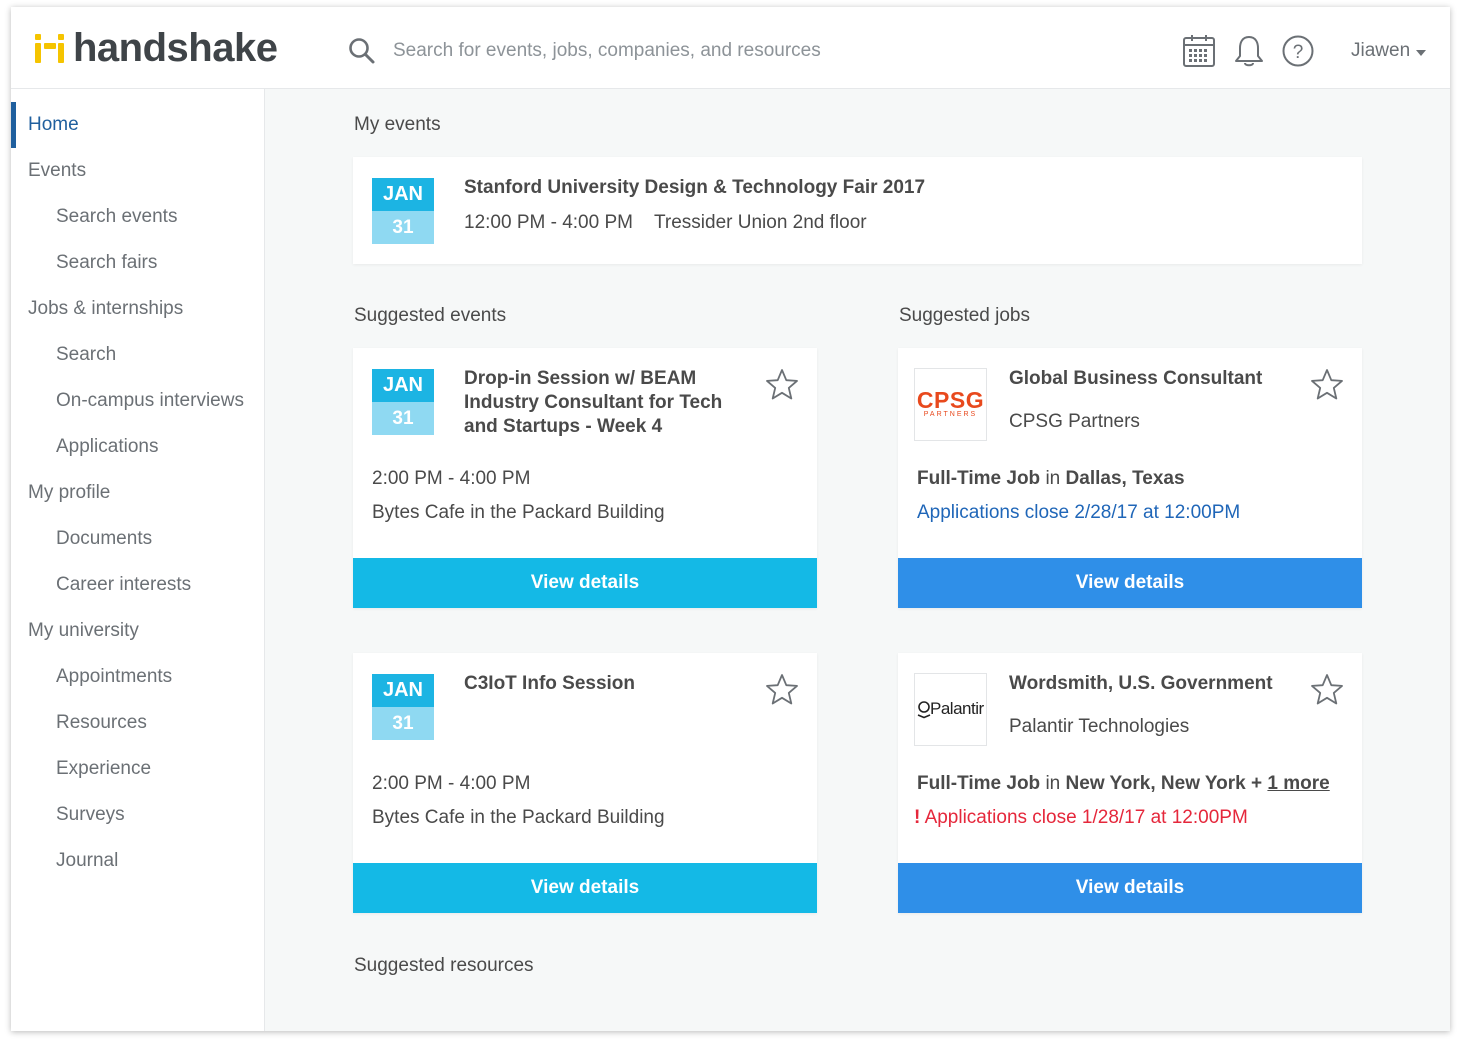  Describe the element at coordinates (160, 677) in the screenshot. I see `sidebar-item-appointments: Appointments` at that location.